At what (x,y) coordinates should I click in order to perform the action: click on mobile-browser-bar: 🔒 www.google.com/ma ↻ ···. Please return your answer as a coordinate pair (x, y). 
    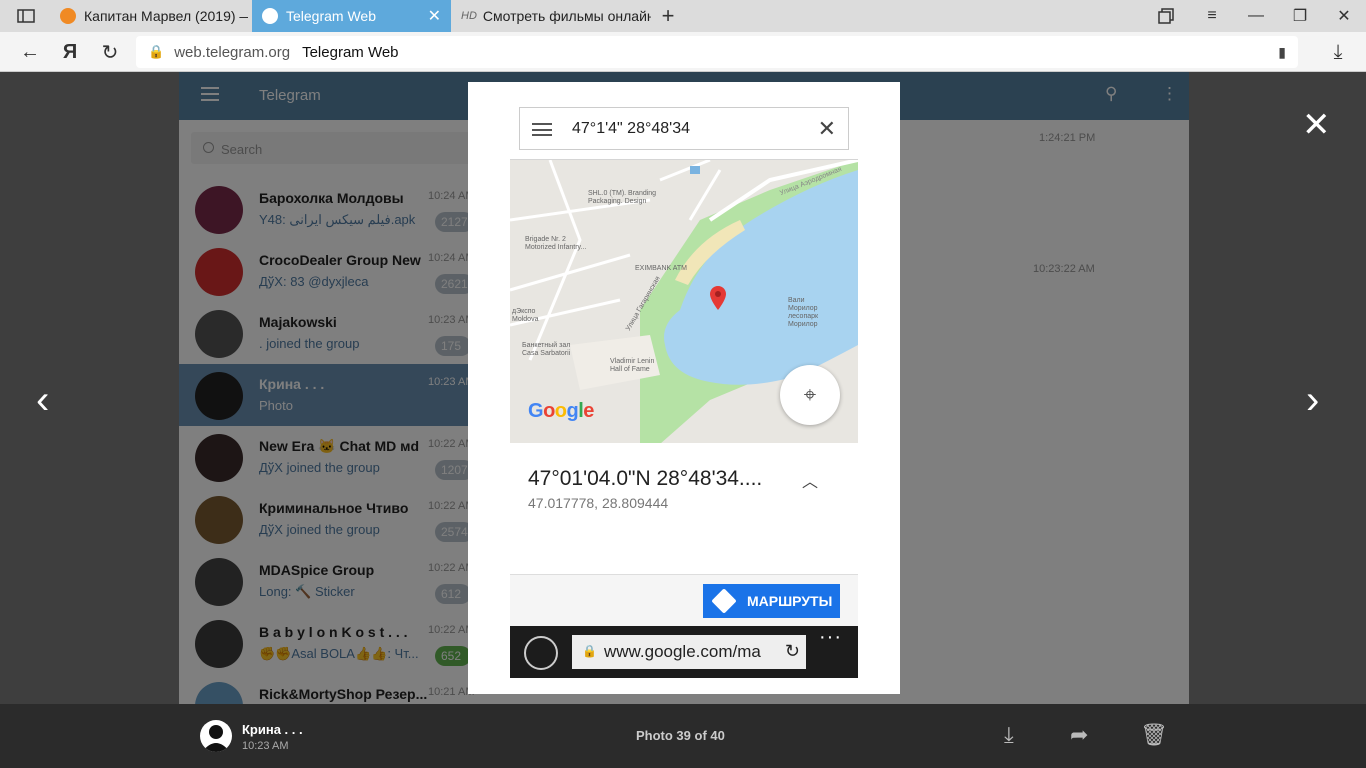
    Looking at the image, I should click on (684, 652).